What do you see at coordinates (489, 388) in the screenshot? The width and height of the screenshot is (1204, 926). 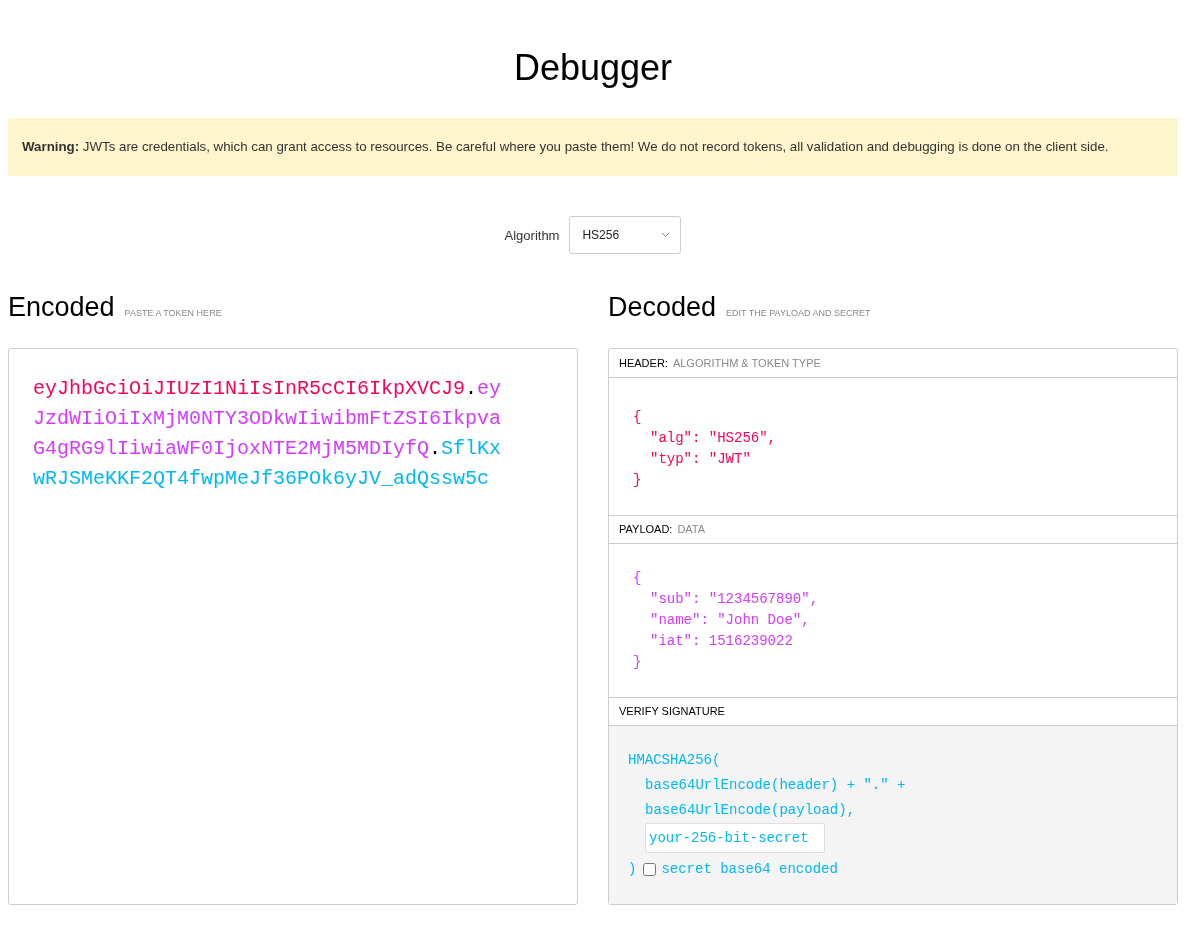 I see `token-payload: ey` at bounding box center [489, 388].